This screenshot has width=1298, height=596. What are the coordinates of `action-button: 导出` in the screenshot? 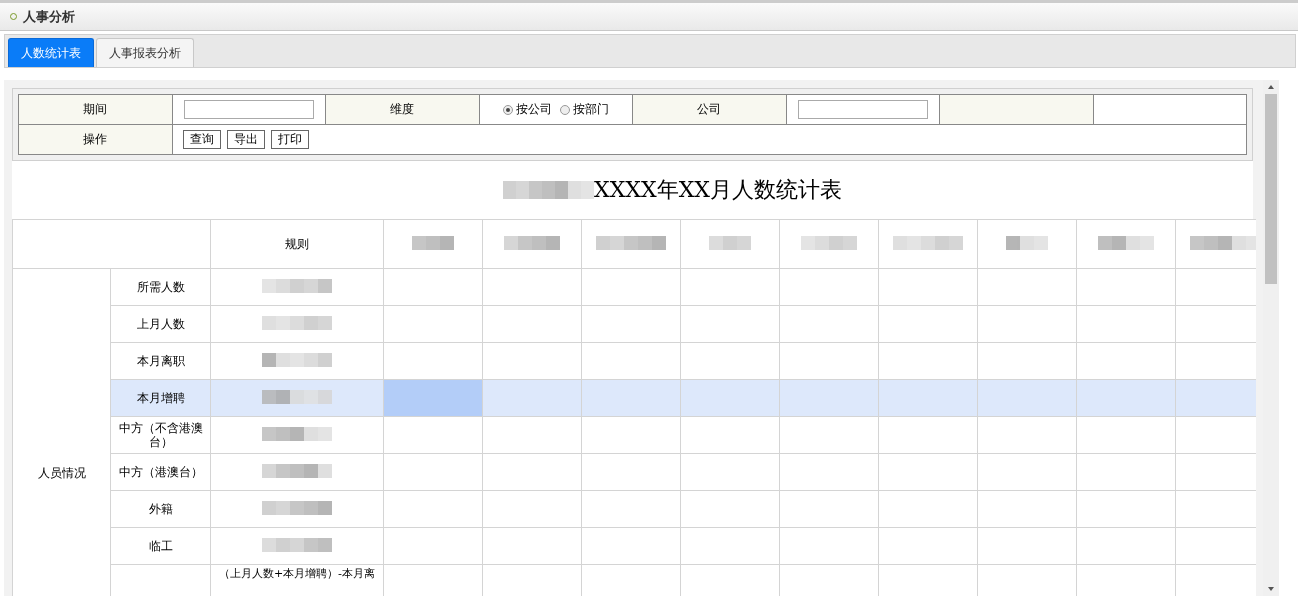 It's located at (245, 139).